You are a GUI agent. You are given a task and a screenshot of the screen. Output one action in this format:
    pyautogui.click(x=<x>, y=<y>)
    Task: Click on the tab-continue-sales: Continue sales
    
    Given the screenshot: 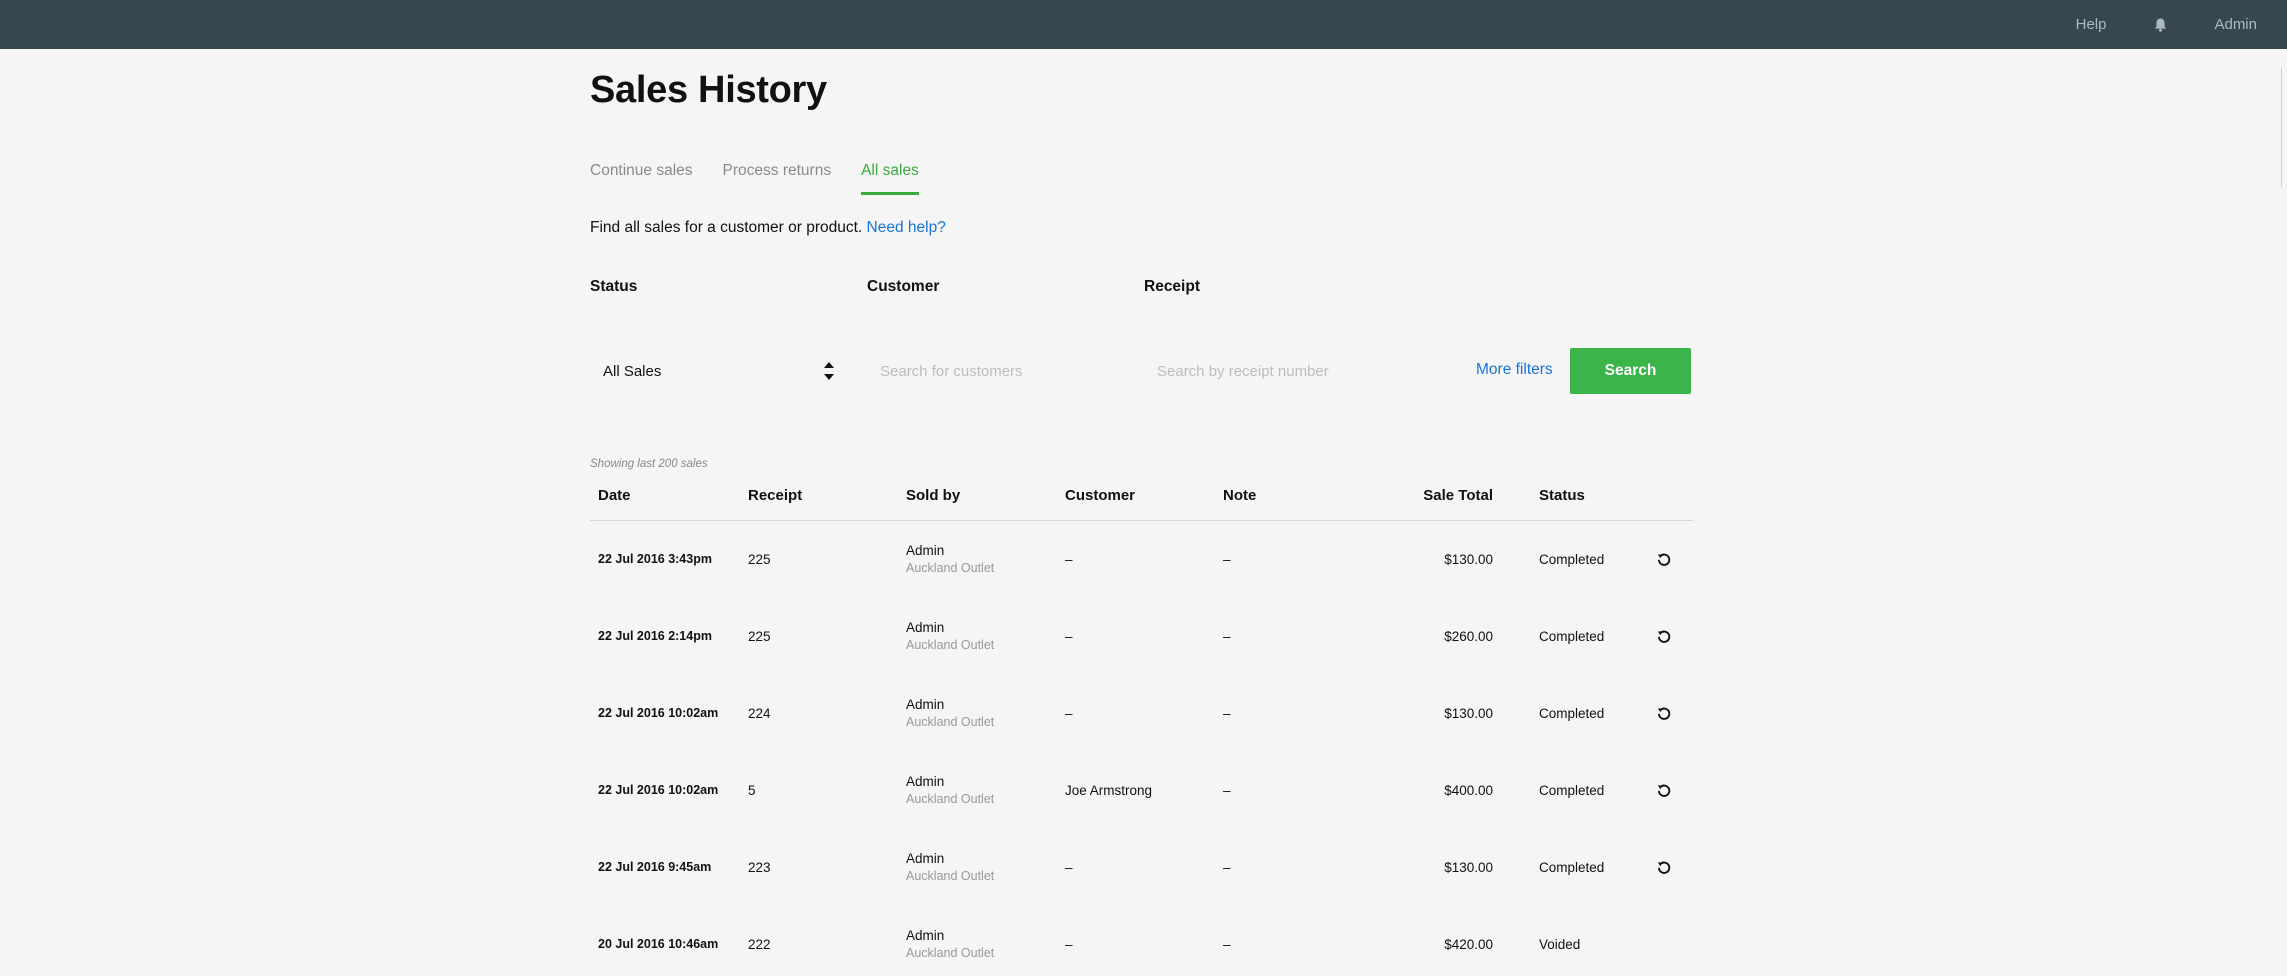 What is the action you would take?
    pyautogui.click(x=641, y=178)
    